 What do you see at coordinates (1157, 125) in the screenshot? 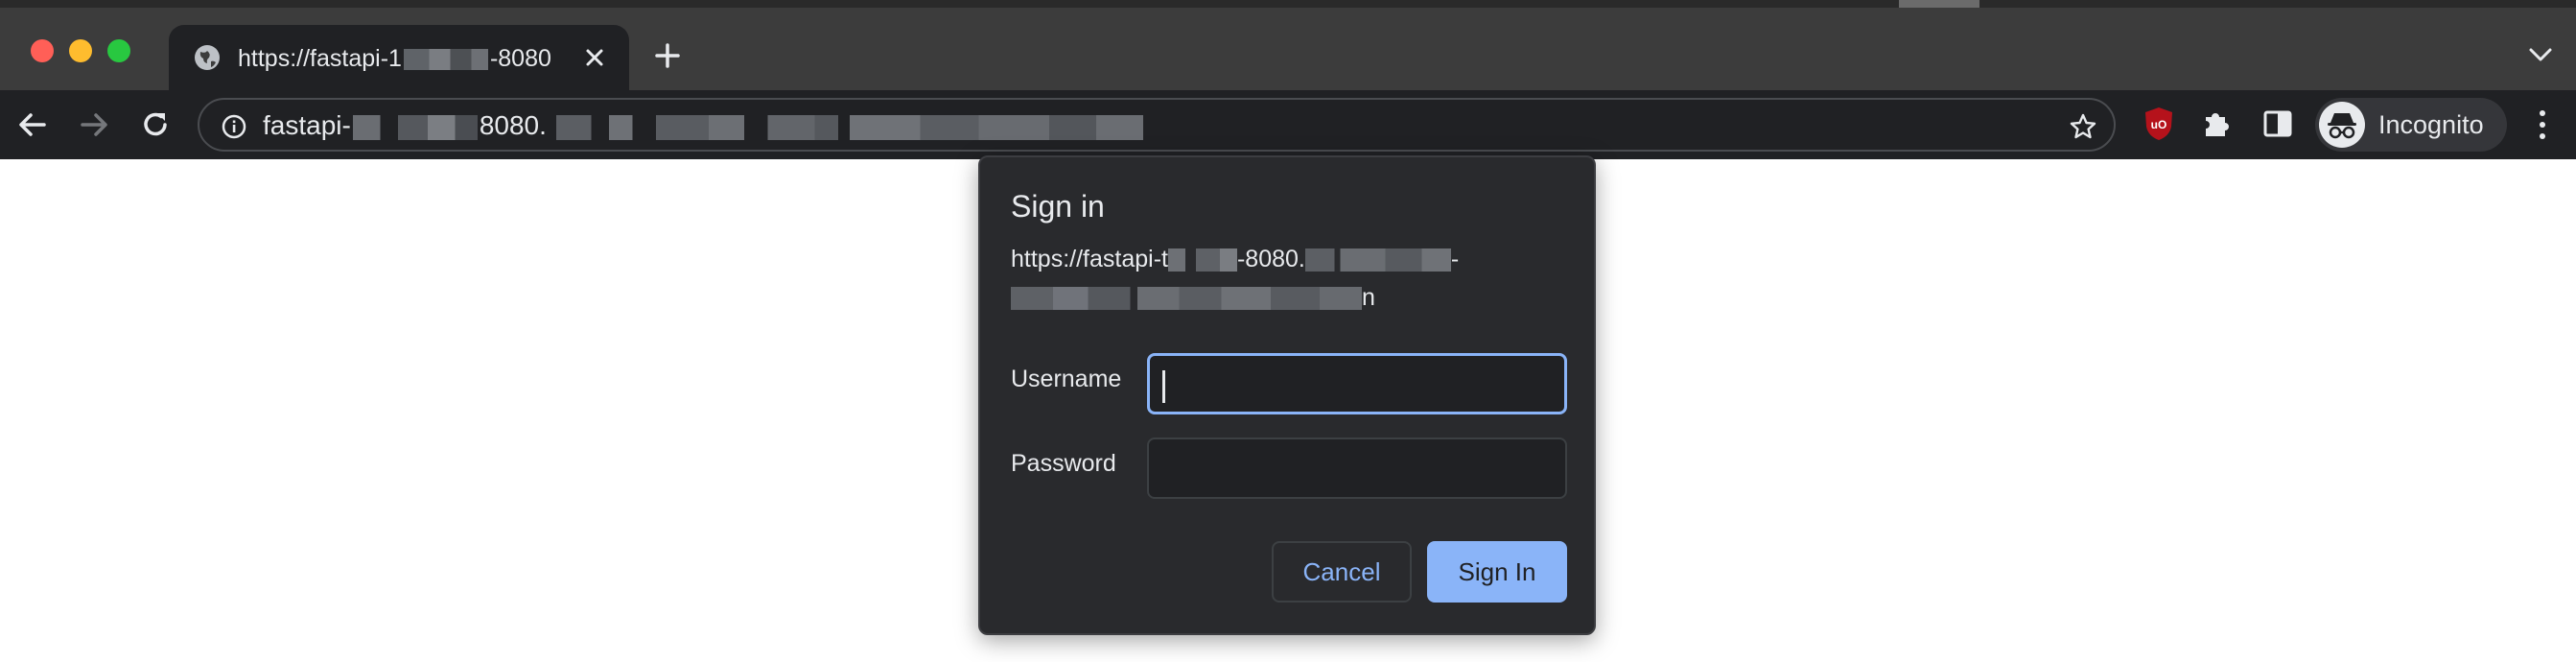
I see `address-bar: fastapi- 8080.` at bounding box center [1157, 125].